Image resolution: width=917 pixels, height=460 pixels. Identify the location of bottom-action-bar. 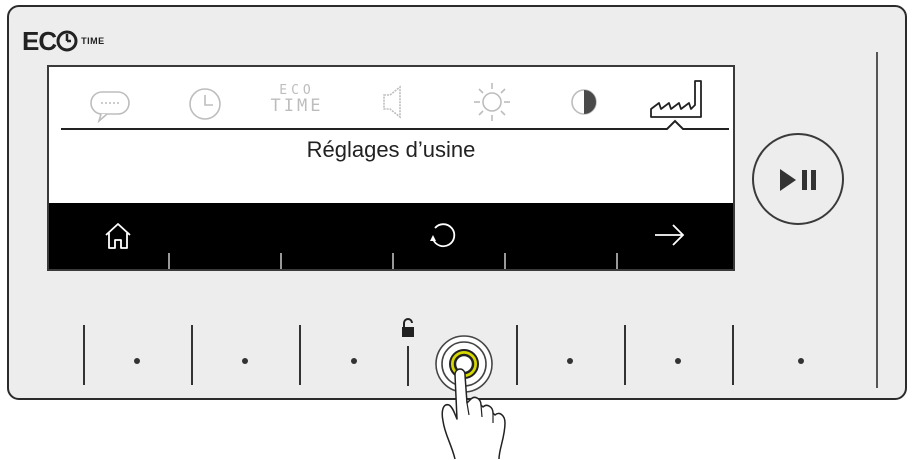
(391, 236).